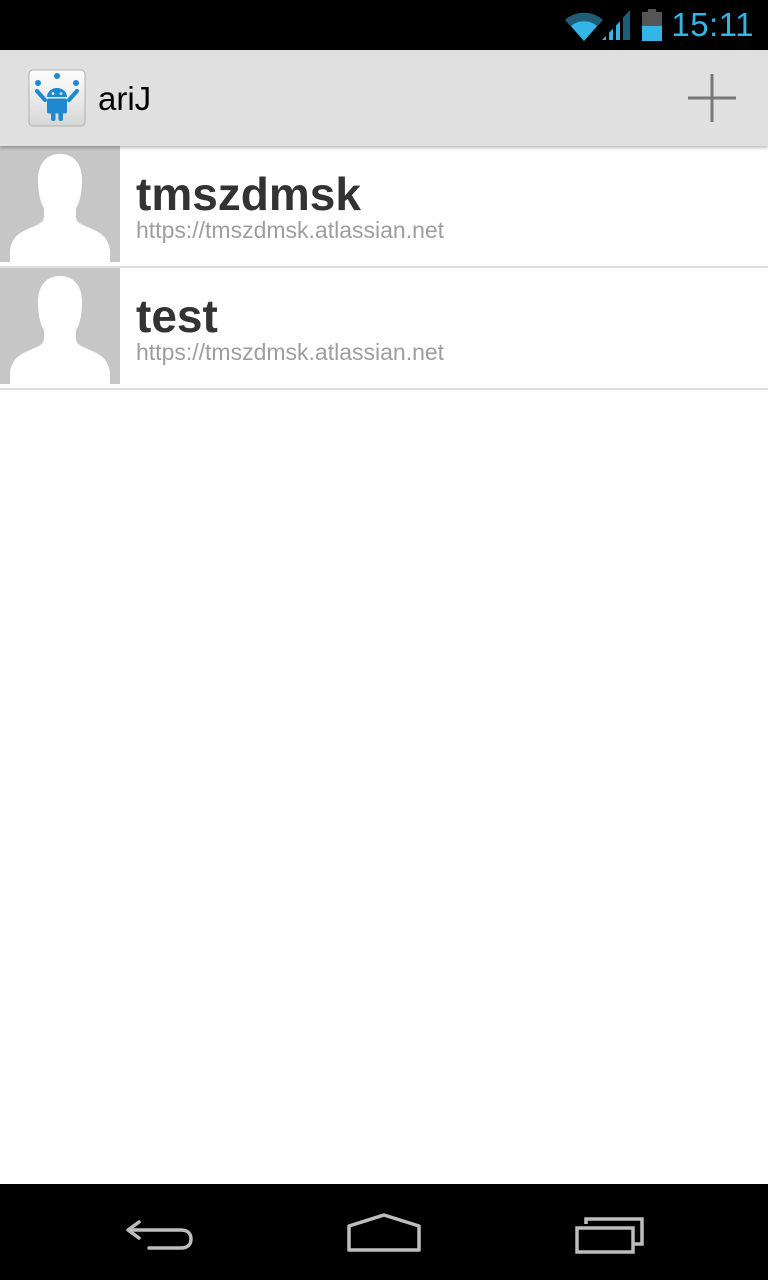 This screenshot has height=1280, width=768. I want to click on add-account-button, so click(712, 98).